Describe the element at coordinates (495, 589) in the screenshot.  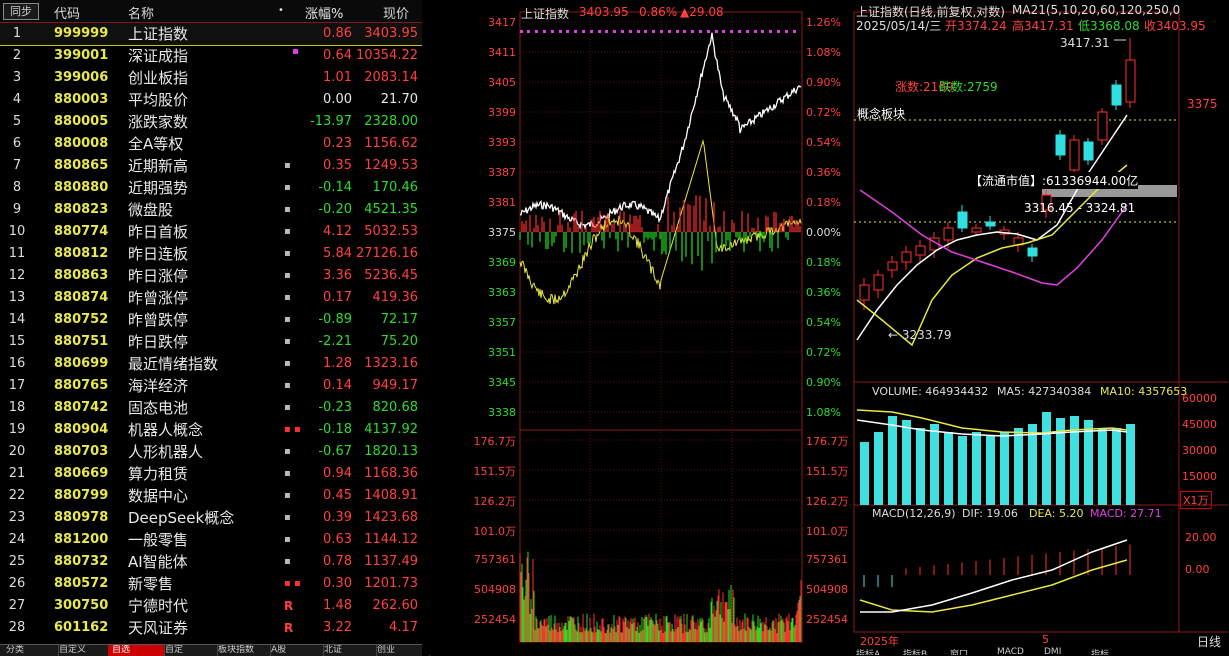
I see `vol-tick-left: 504908` at that location.